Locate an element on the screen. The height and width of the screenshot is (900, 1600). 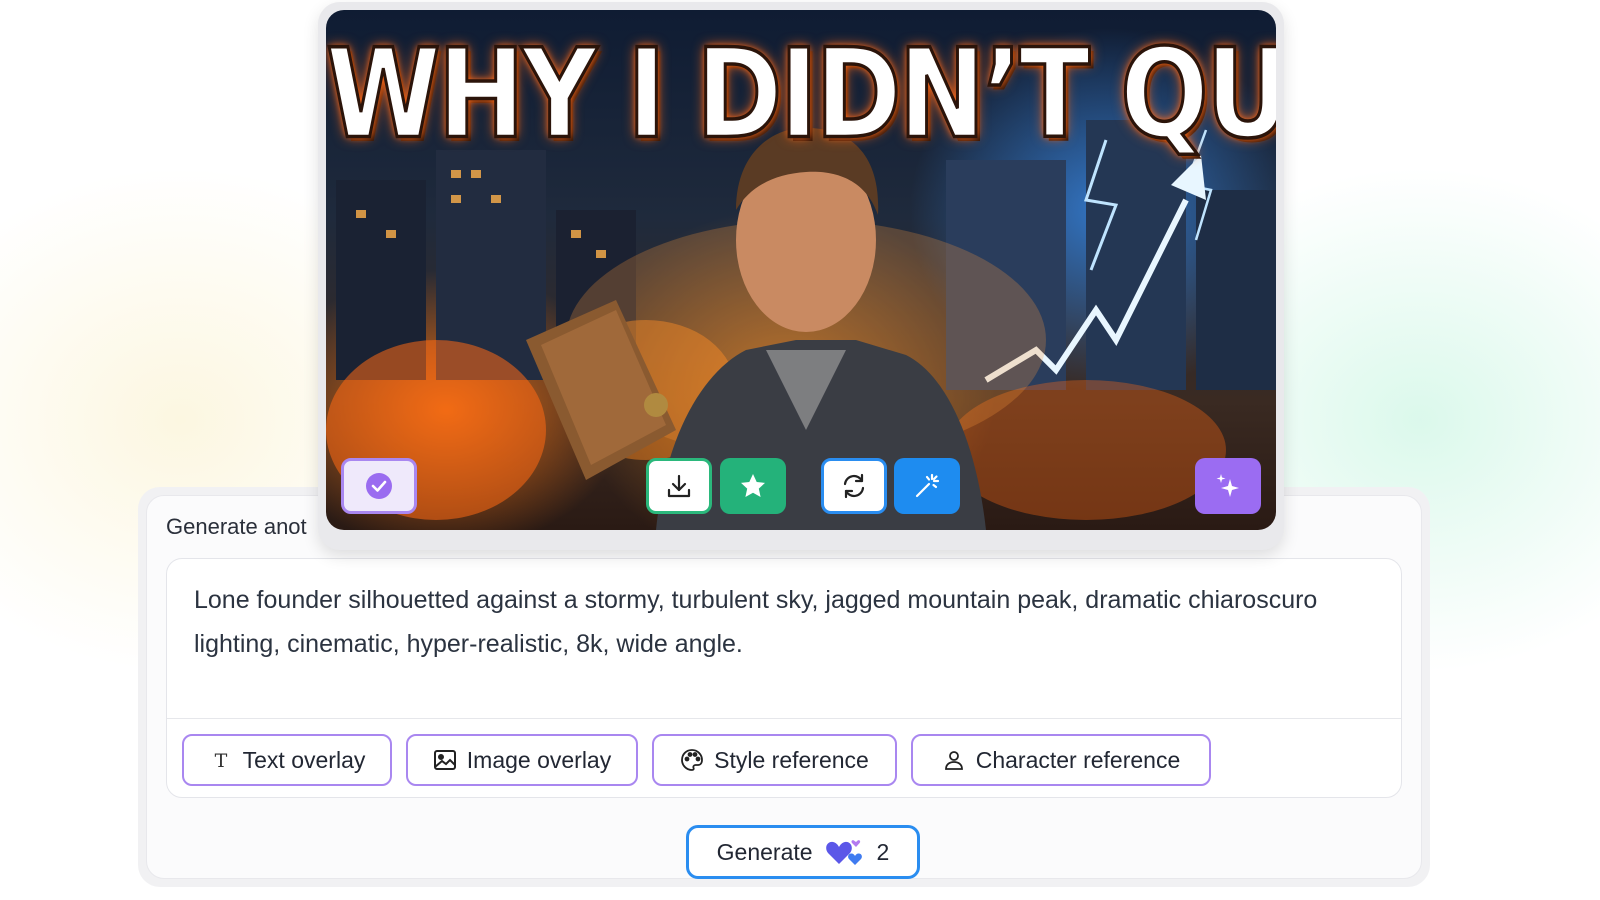
magic-wand-icon is located at coordinates (927, 485).